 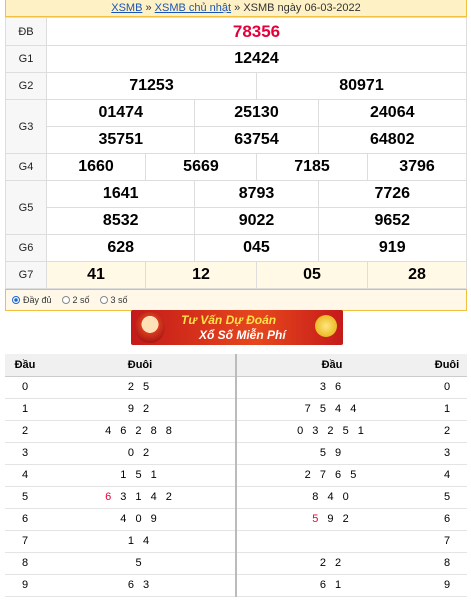 What do you see at coordinates (392, 194) in the screenshot?
I see `prize-g5-value: 7726` at bounding box center [392, 194].